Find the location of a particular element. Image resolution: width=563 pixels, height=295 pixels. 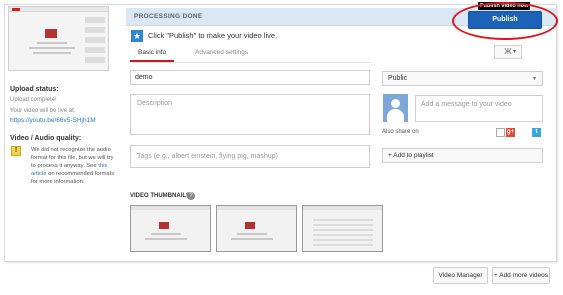

translate-button: Ж ▾ is located at coordinates (508, 52).